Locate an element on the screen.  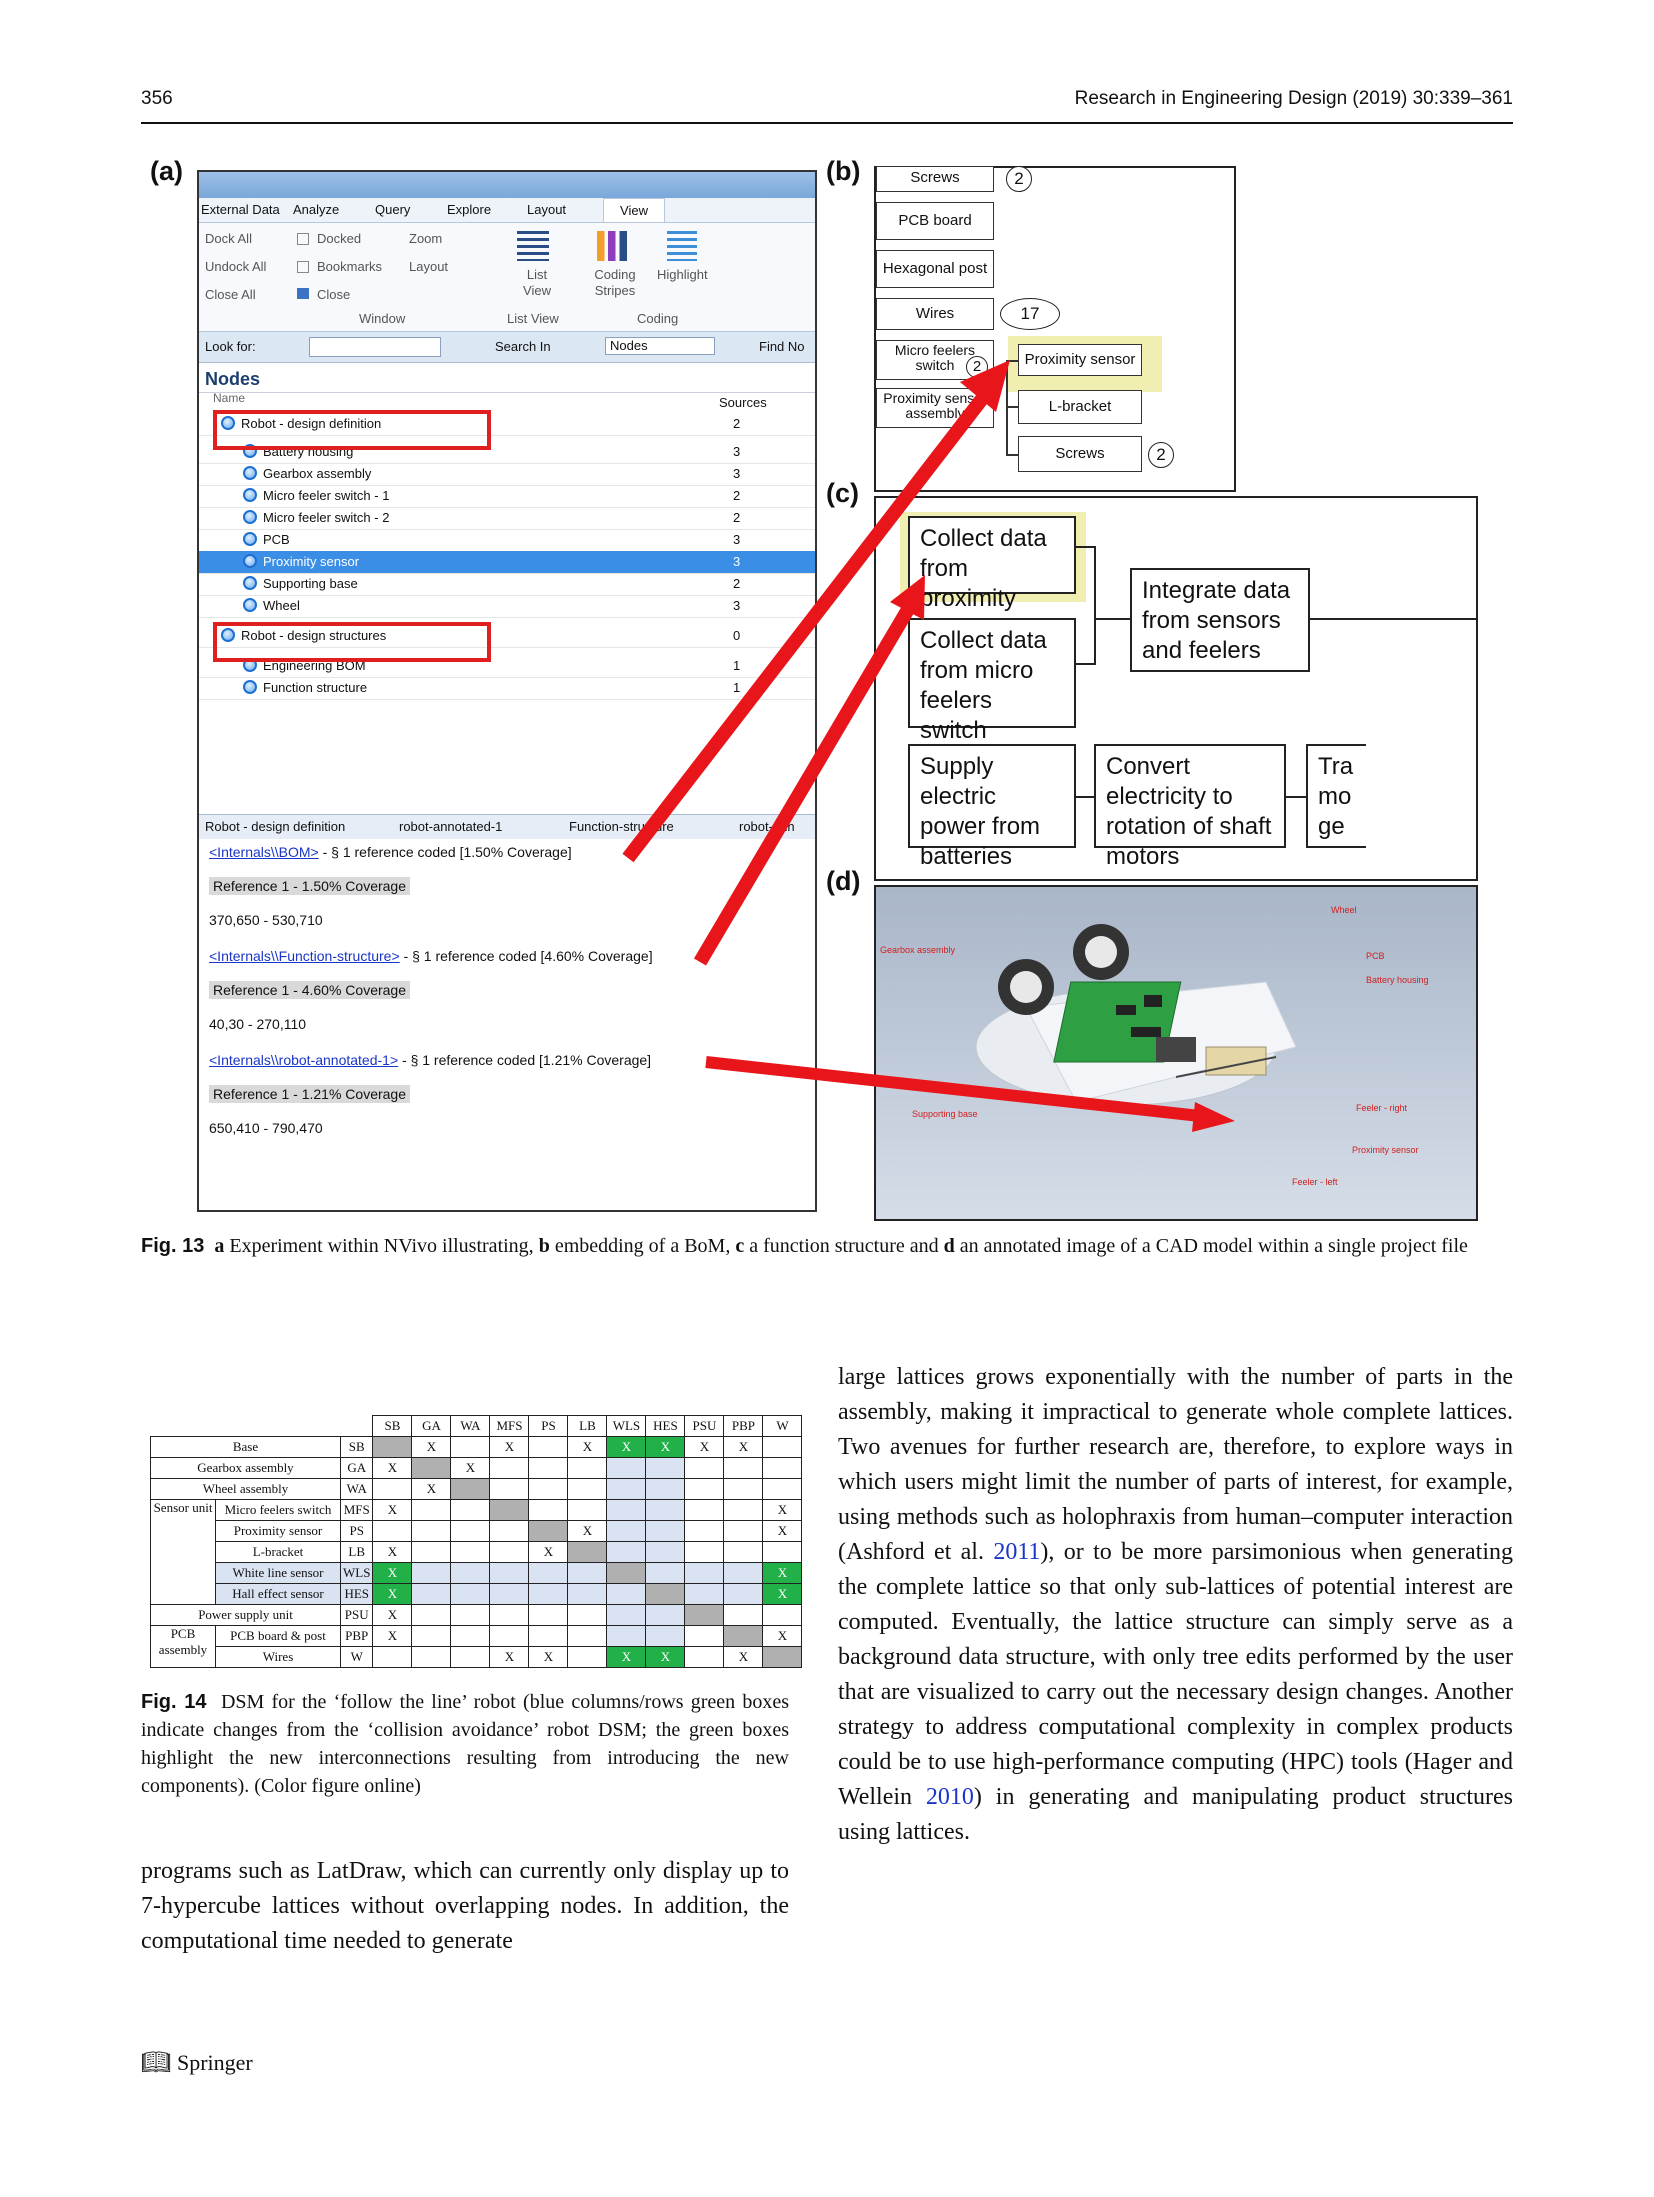
dsm-row-code: SB is located at coordinates (356, 1447).